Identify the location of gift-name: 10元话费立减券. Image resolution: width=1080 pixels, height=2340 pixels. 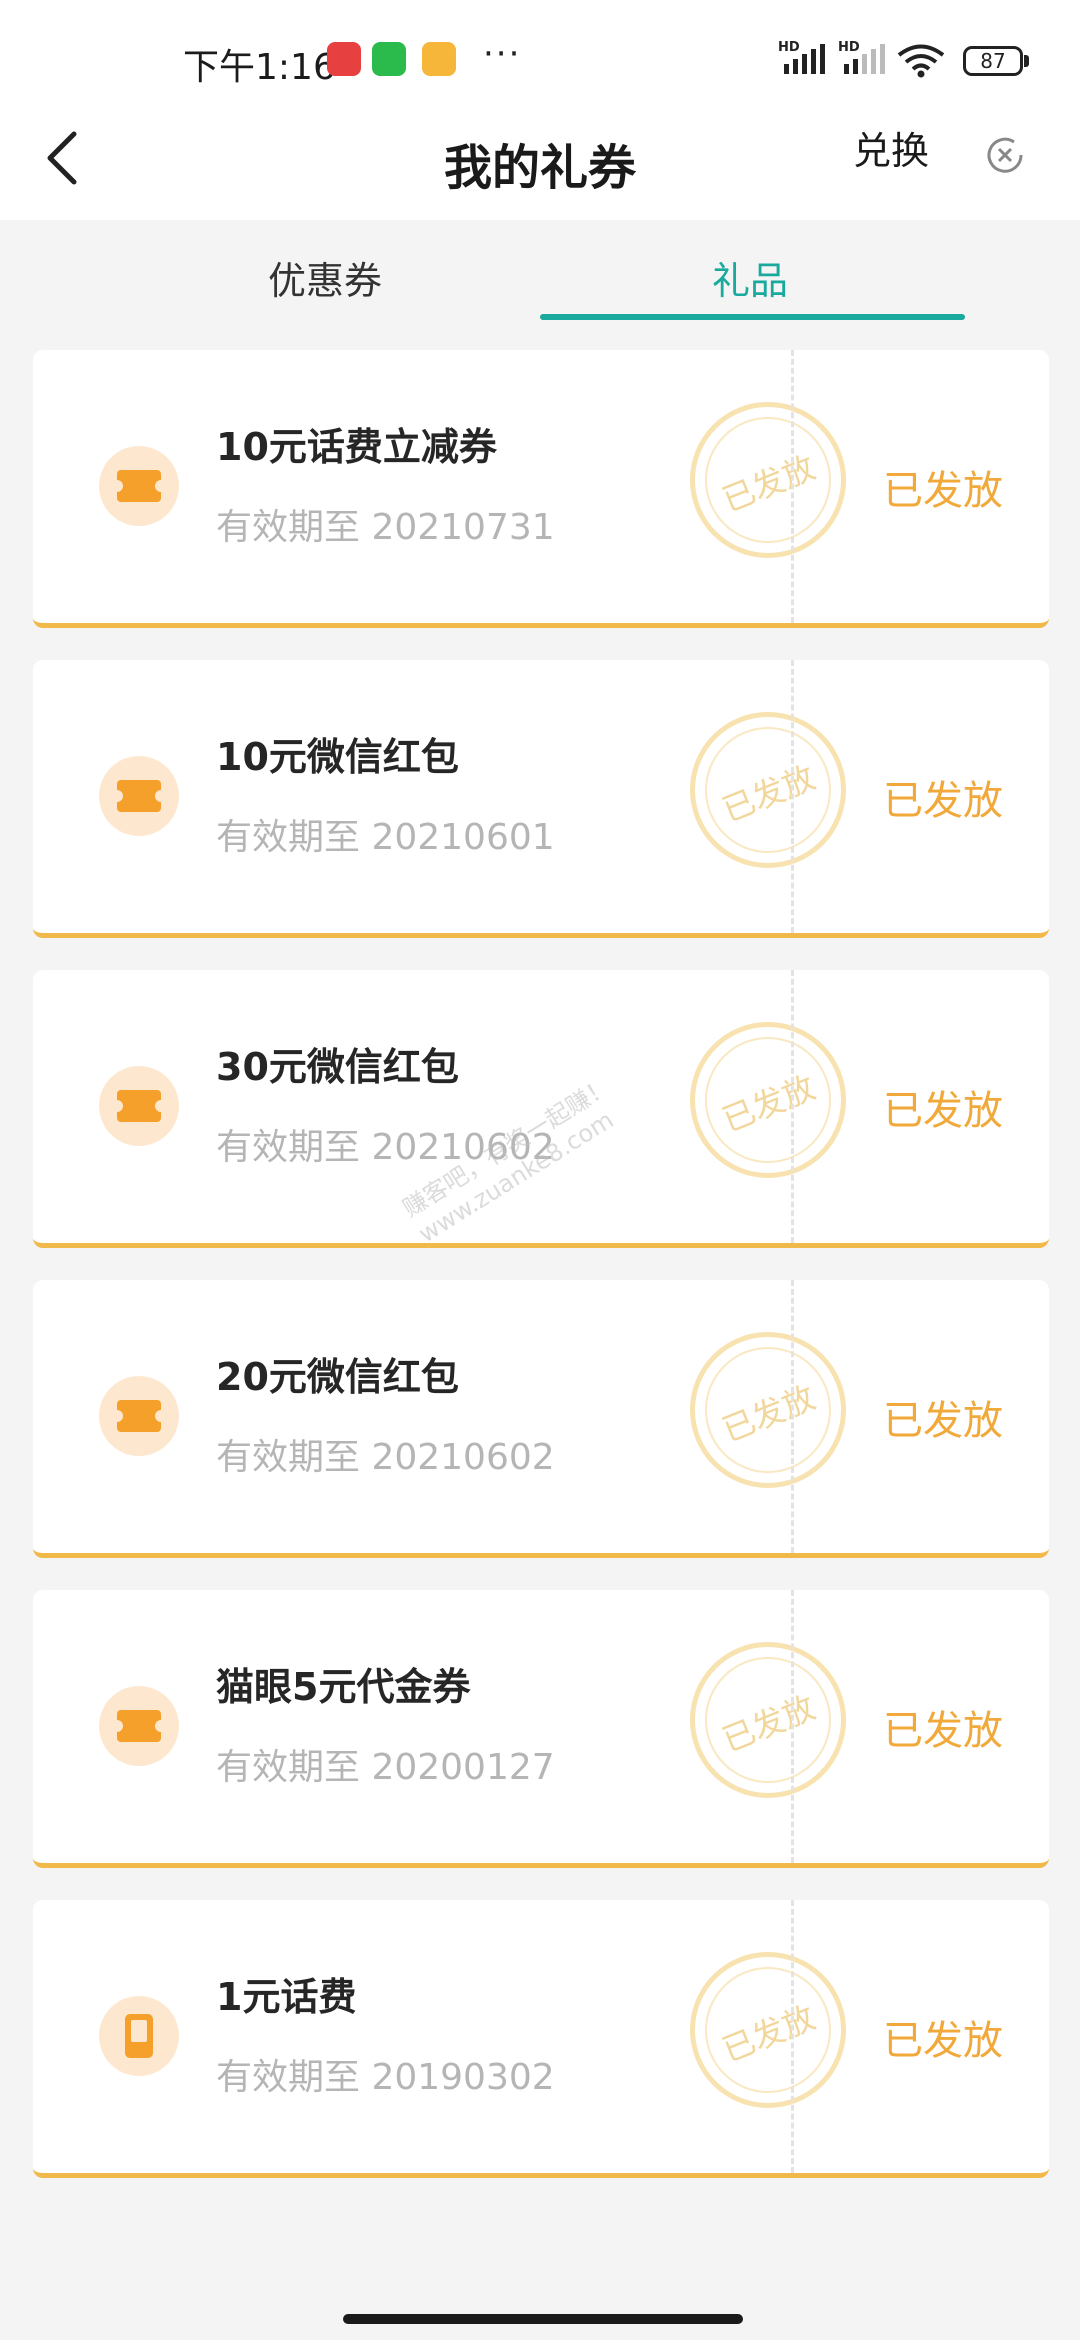
(356, 447).